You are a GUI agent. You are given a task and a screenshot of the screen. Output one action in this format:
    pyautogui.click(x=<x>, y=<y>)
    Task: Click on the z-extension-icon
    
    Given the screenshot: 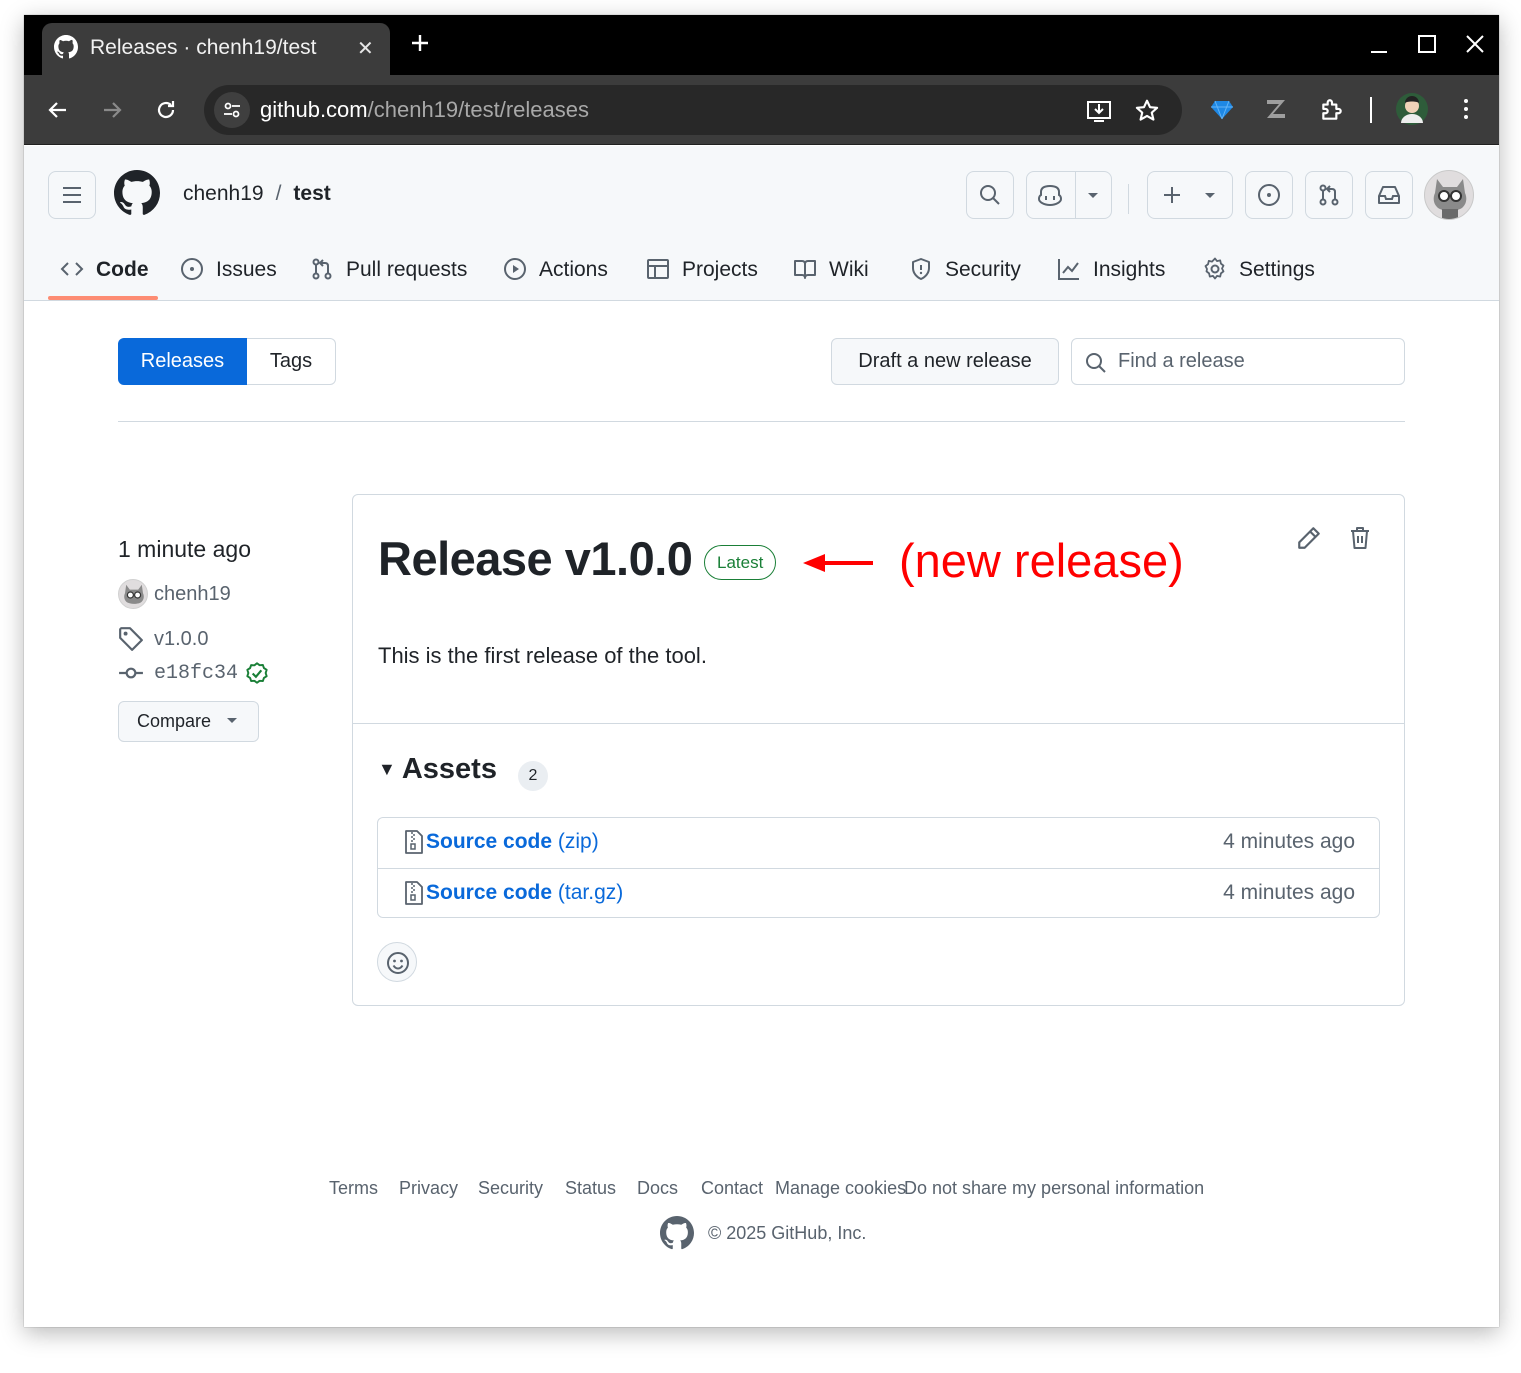 What is the action you would take?
    pyautogui.click(x=1276, y=109)
    